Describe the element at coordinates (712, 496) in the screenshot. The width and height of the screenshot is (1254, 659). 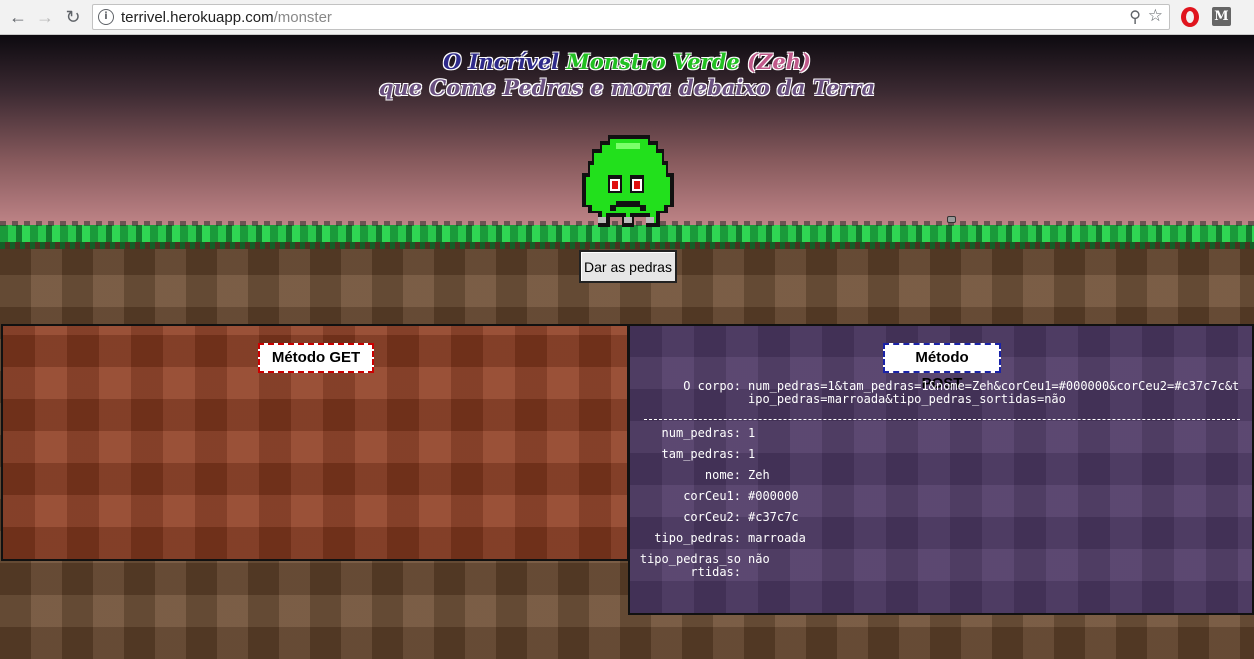
I see `field-key: corCeu1:` at that location.